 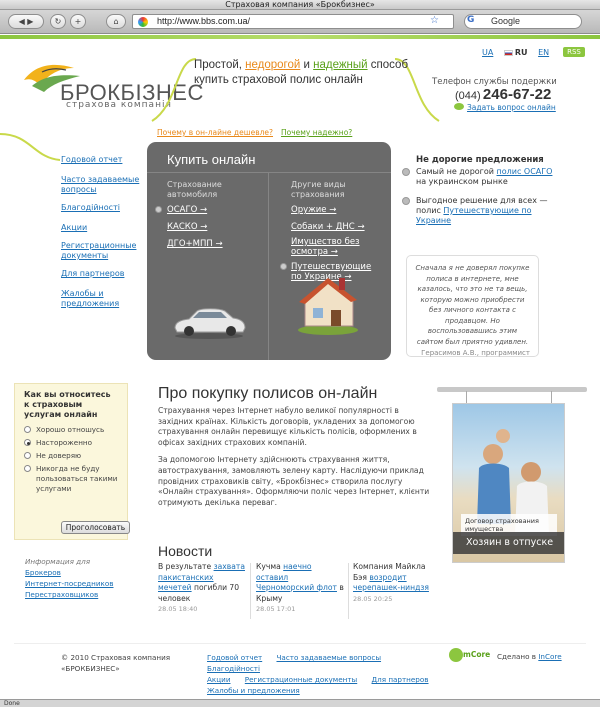 I want to click on header-accent-bar, so click(x=300, y=37).